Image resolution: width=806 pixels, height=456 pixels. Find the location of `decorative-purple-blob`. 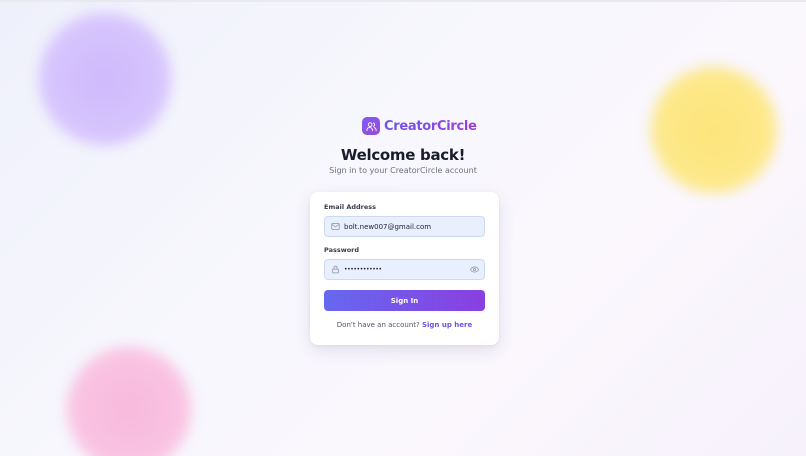

decorative-purple-blob is located at coordinates (105, 79).